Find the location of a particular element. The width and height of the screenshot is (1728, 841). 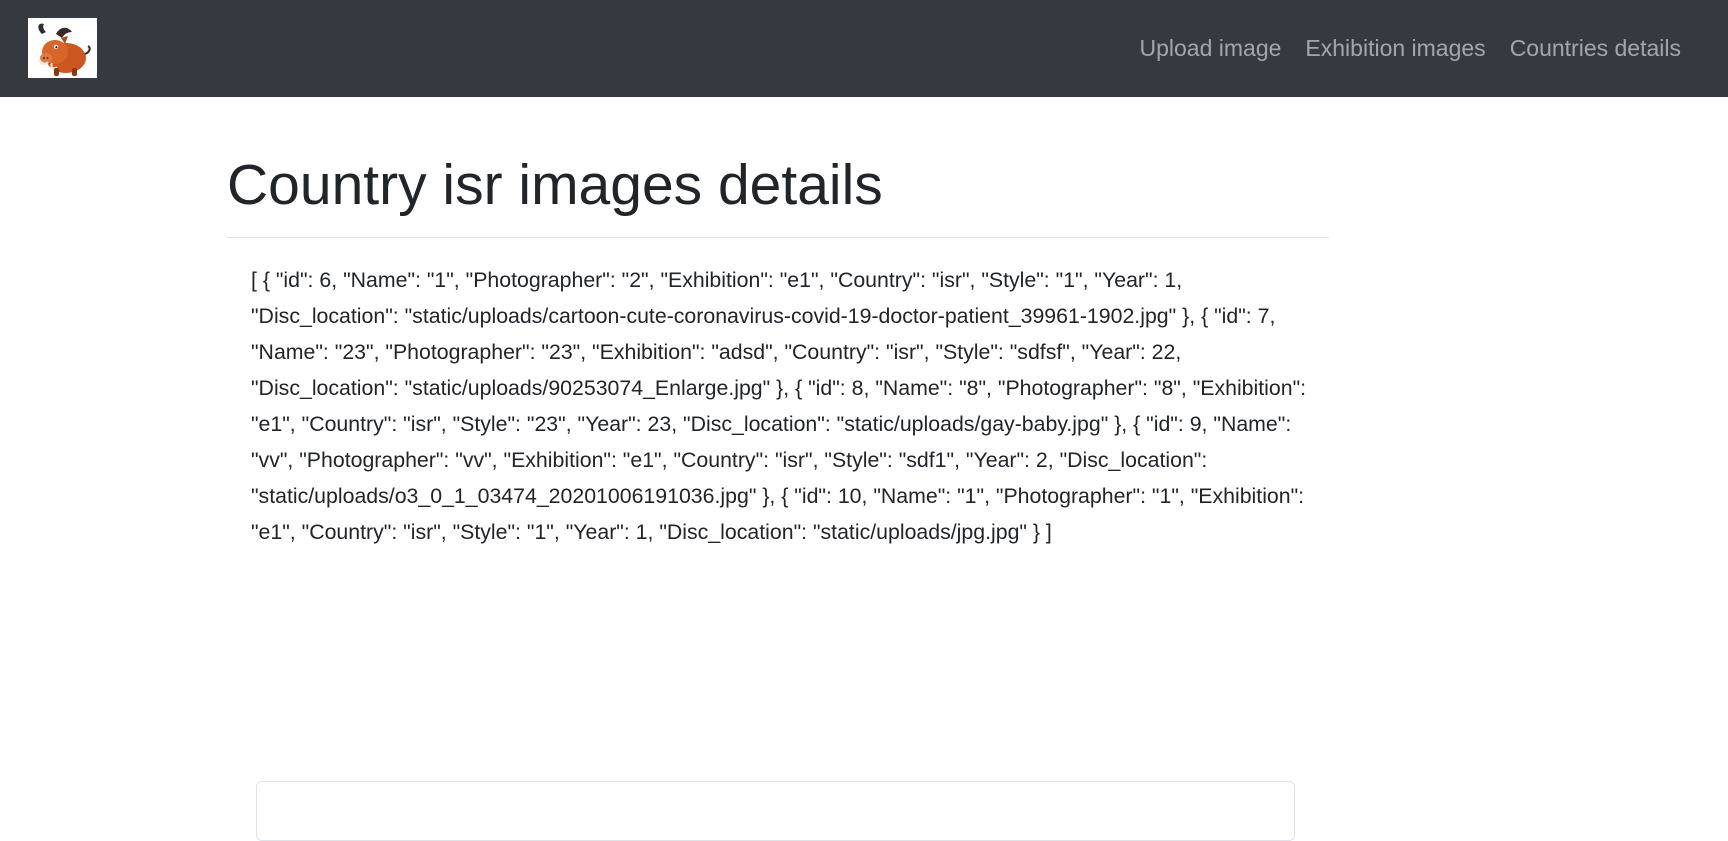

page-title: Country isr images details is located at coordinates (555, 185).